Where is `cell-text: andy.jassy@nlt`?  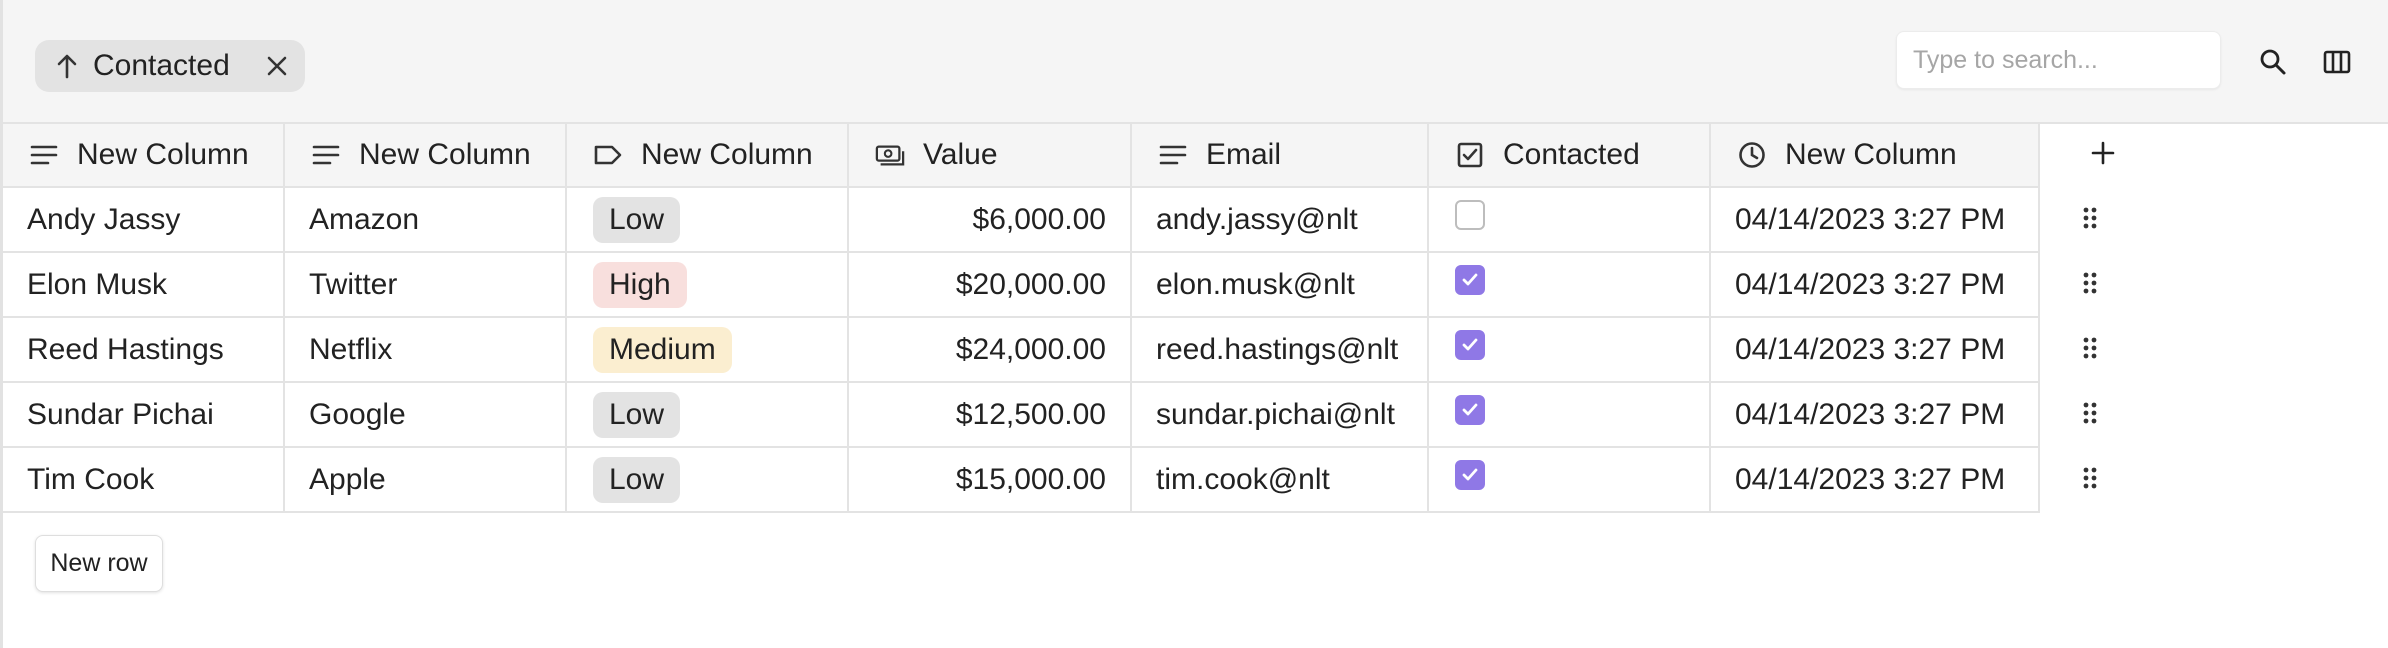
cell-text: andy.jassy@nlt is located at coordinates (1257, 219).